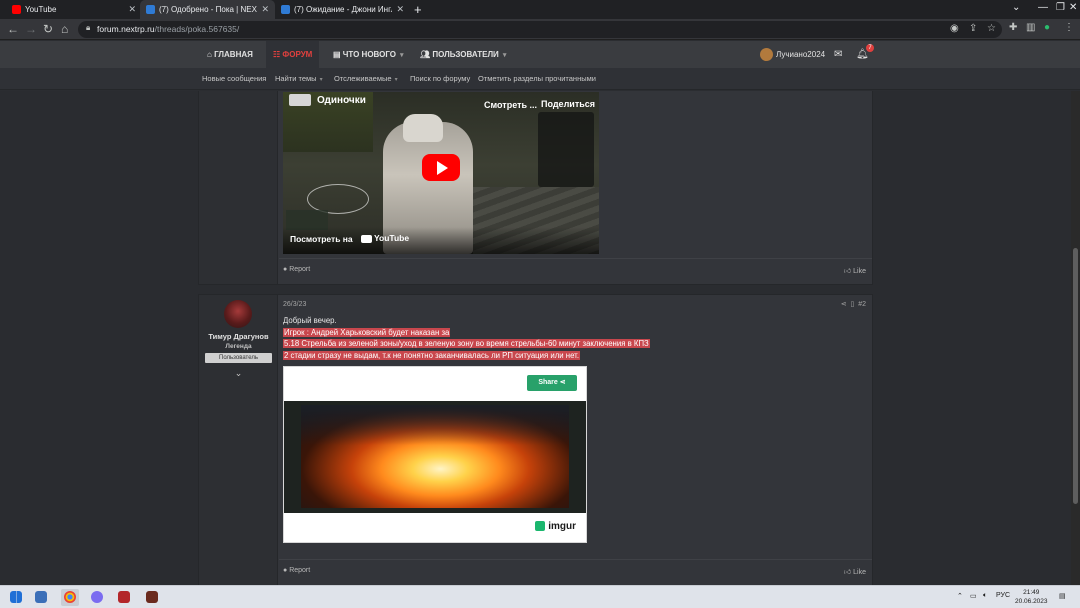 The height and width of the screenshot is (608, 1080). Describe the element at coordinates (862, 304) in the screenshot. I see `post-number: #2` at that location.